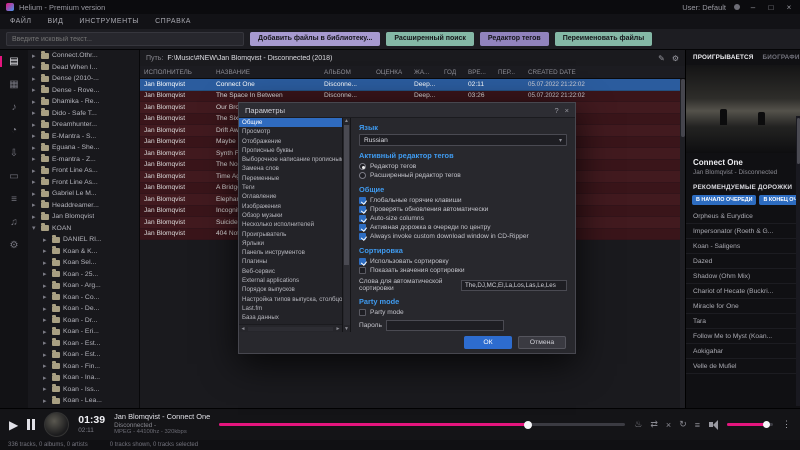 This screenshot has width=800, height=450. I want to click on seek-bar-knob, so click(527, 424).